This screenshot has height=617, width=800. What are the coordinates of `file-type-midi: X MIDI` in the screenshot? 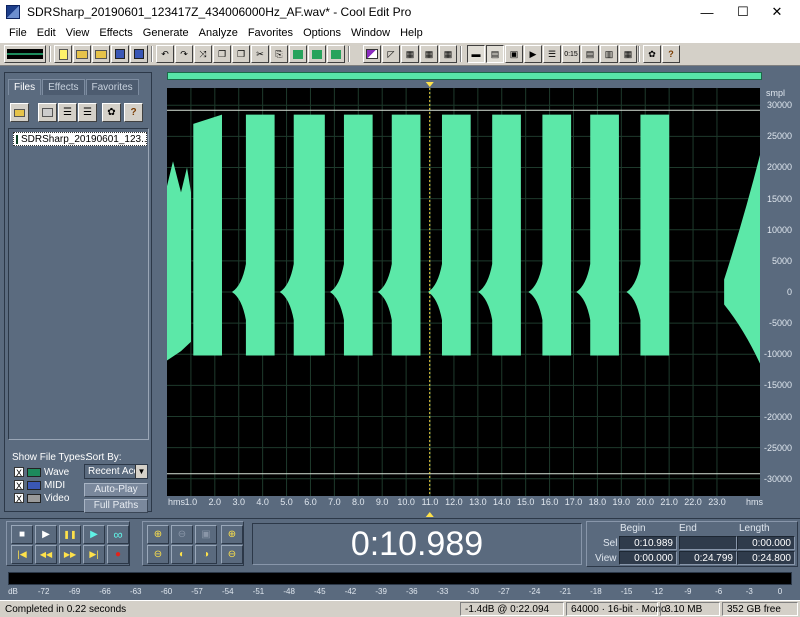 It's located at (39, 485).